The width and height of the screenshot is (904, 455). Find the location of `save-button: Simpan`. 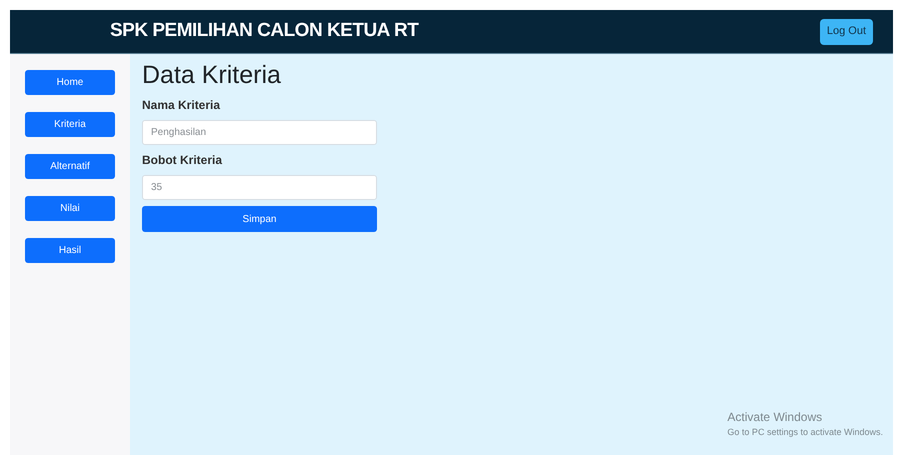

save-button: Simpan is located at coordinates (259, 219).